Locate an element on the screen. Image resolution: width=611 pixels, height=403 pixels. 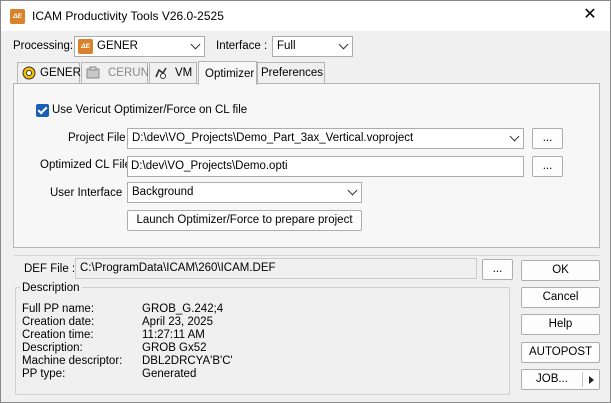
desc-value: 11:27:11 AM is located at coordinates (173, 335).